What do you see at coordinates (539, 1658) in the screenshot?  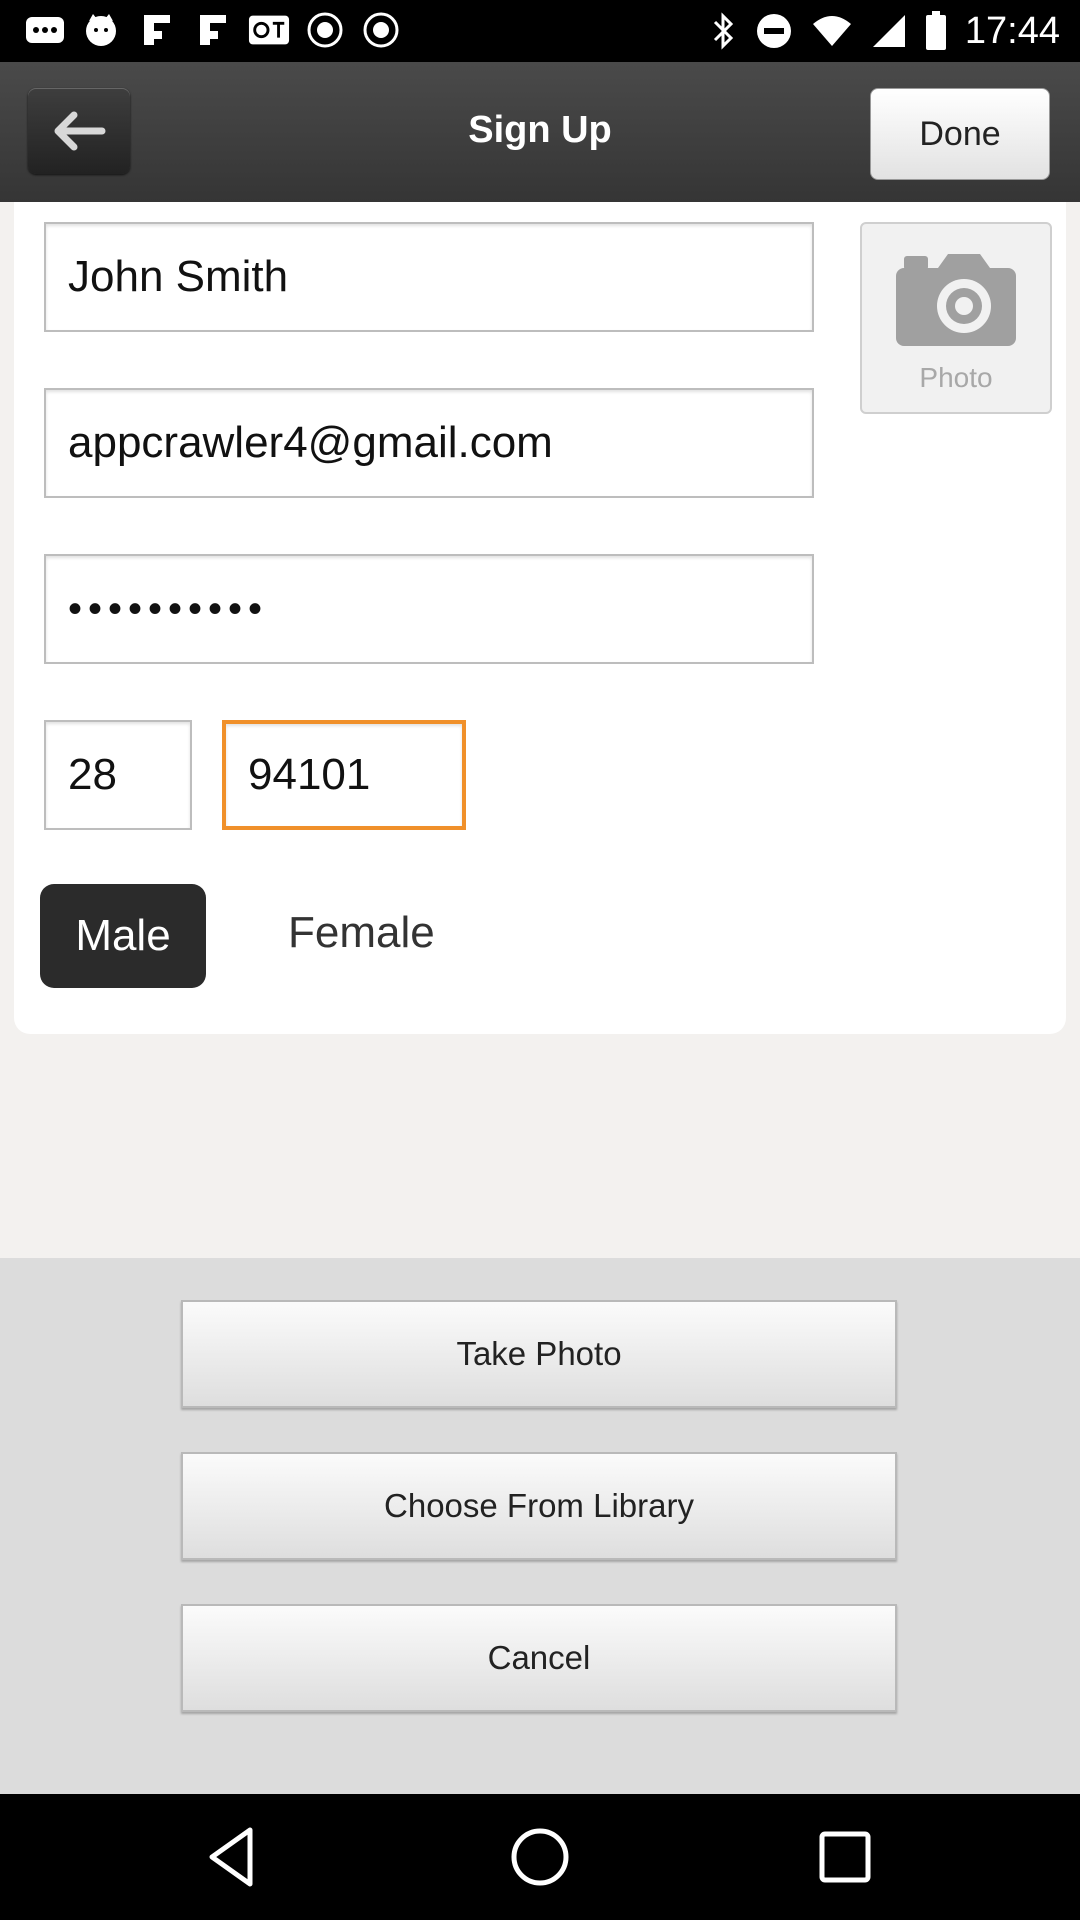 I see `cancel-button: Cancel` at bounding box center [539, 1658].